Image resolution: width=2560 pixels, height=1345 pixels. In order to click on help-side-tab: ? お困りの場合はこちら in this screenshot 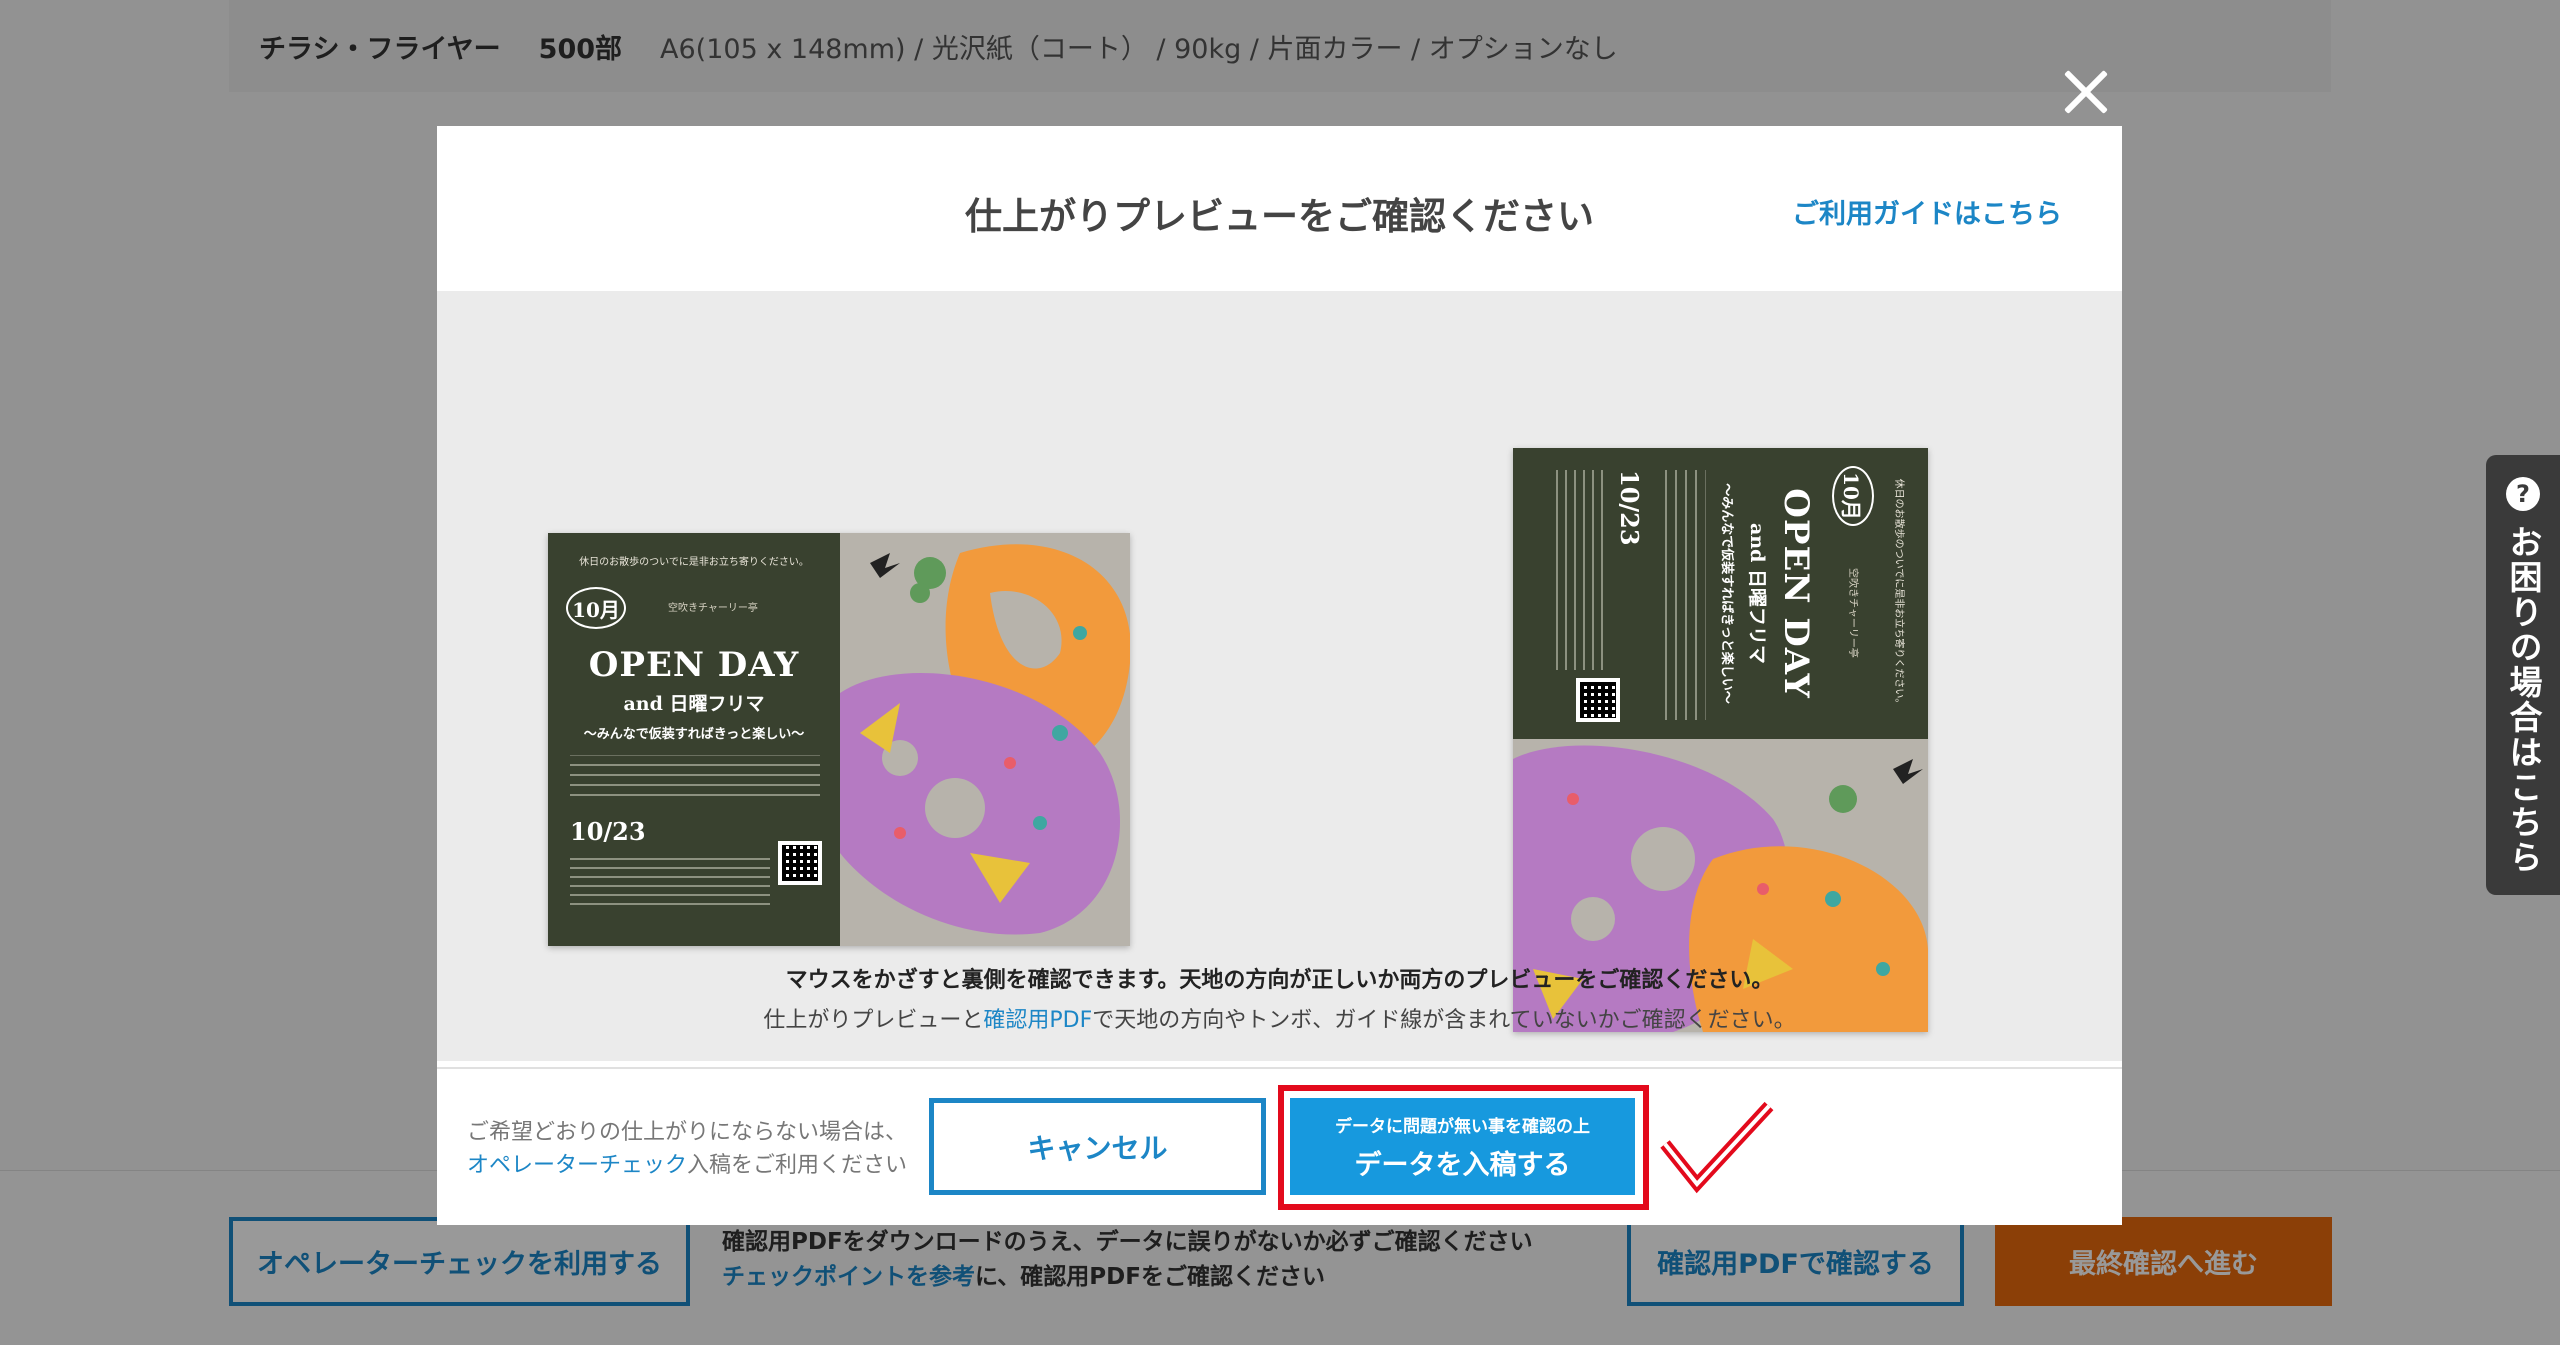, I will do `click(2523, 675)`.